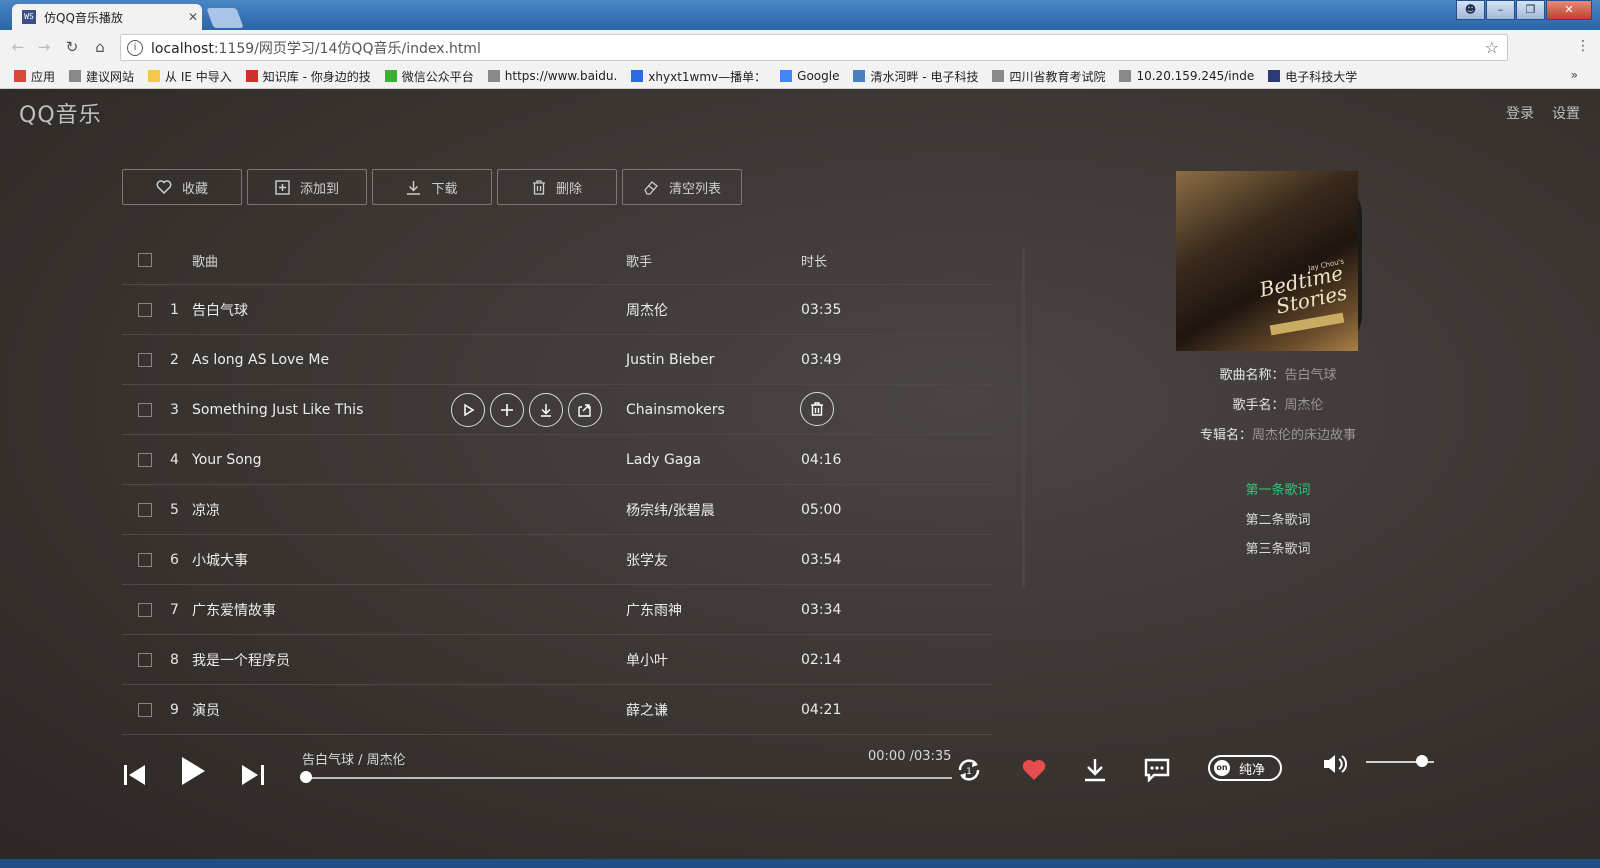 The width and height of the screenshot is (1600, 868). I want to click on bookmark-item: 知识库 - 你身边的技, so click(308, 76).